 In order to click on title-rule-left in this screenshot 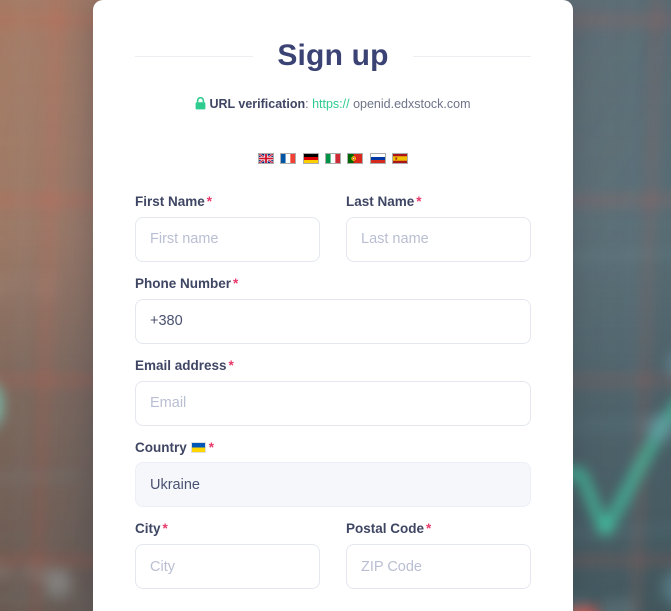, I will do `click(194, 56)`.